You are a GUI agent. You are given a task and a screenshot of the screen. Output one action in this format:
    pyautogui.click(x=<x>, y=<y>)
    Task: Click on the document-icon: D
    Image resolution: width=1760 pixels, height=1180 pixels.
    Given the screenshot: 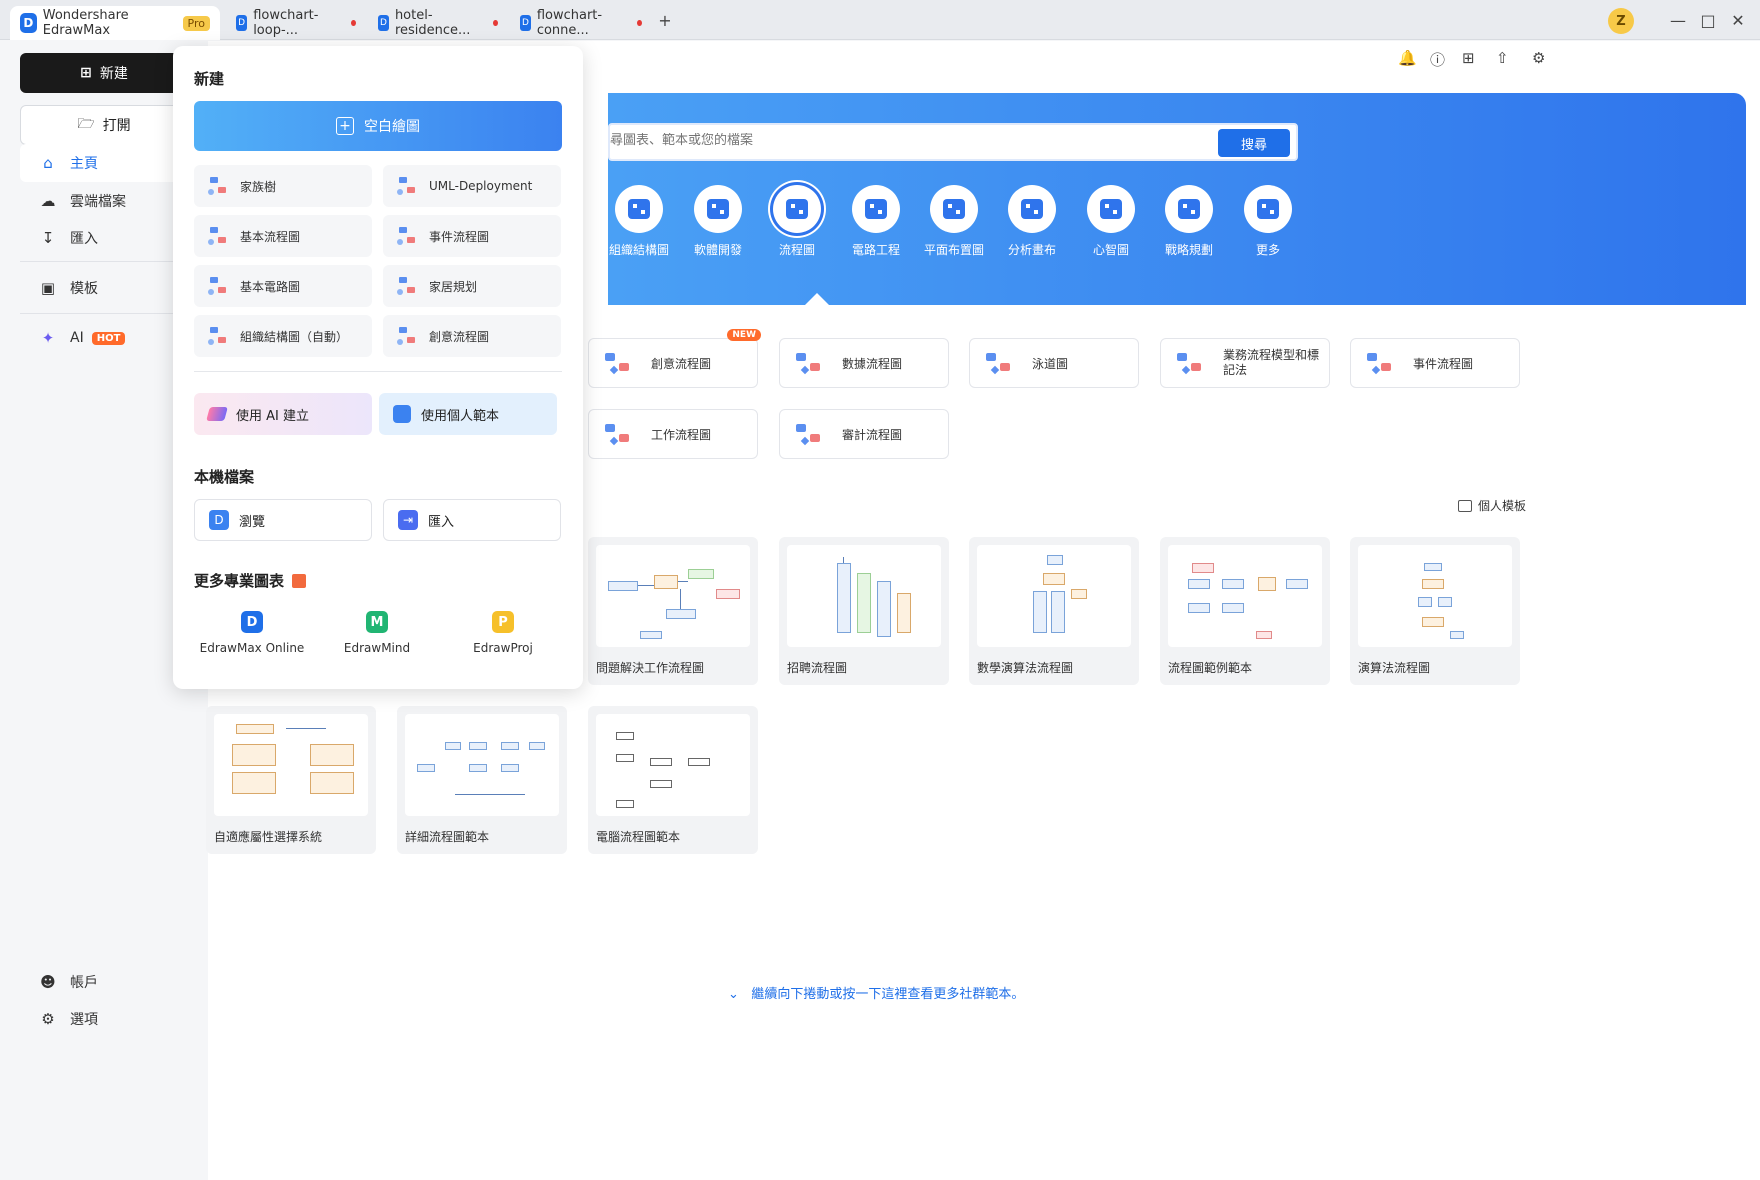 What is the action you would take?
    pyautogui.click(x=525, y=23)
    